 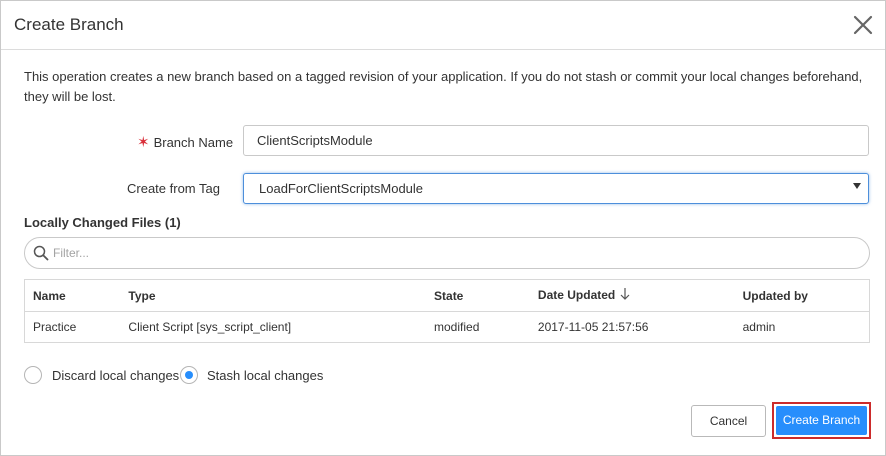 I want to click on column-header-date-updated-label: Date Updated, so click(x=576, y=294).